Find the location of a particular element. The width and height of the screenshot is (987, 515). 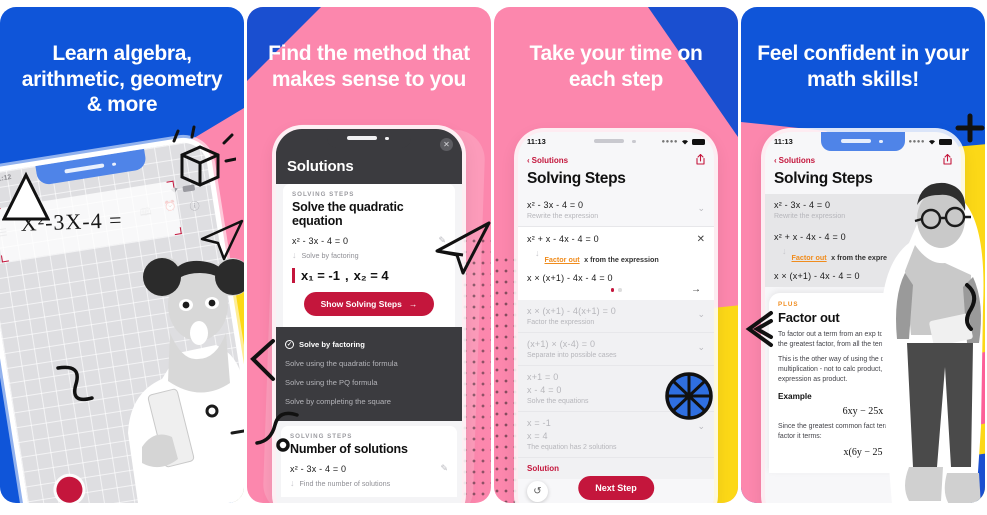

phone-status-bar is located at coordinates (369, 138).